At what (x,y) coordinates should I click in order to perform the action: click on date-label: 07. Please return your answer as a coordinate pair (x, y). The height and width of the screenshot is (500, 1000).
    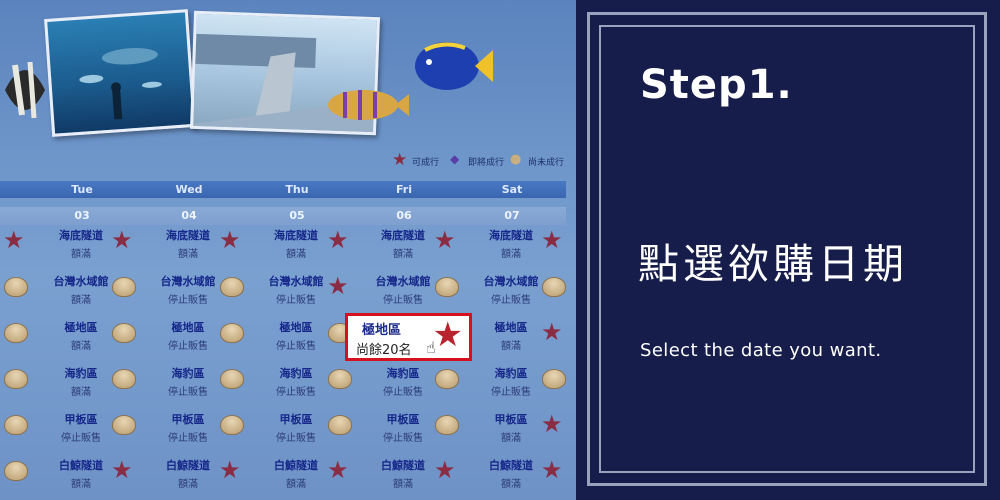
    Looking at the image, I should click on (512, 215).